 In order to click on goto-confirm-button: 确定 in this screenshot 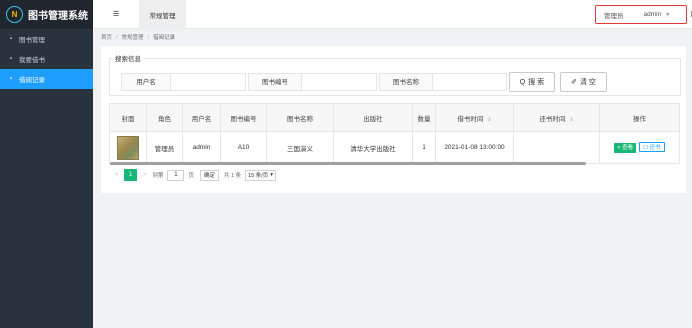, I will do `click(209, 175)`.